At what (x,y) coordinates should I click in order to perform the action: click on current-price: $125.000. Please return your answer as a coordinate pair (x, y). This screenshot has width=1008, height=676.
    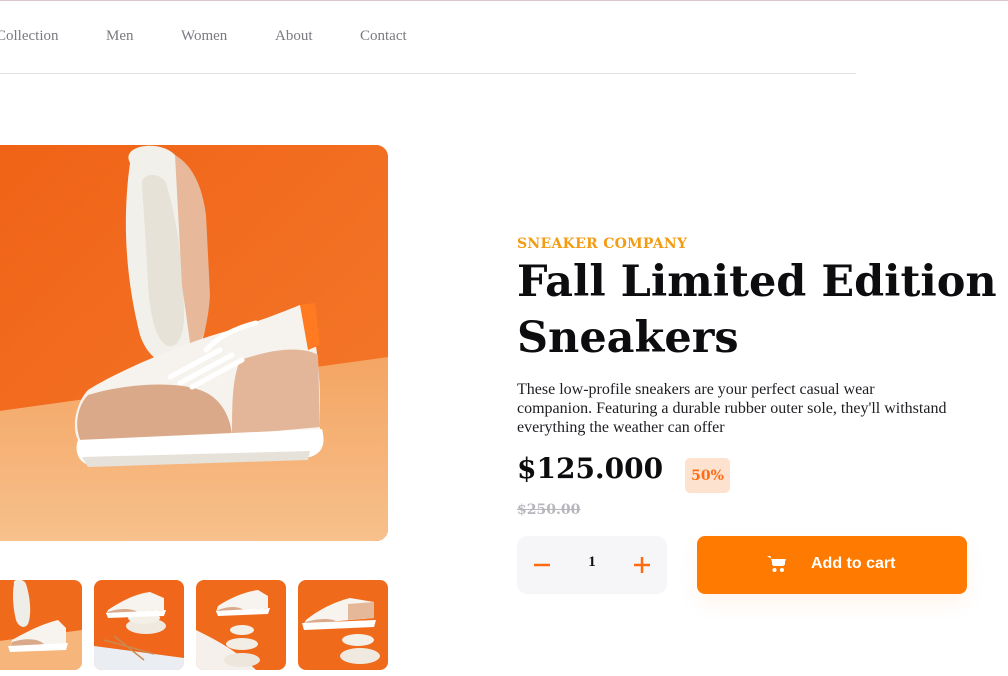
    Looking at the image, I should click on (590, 468).